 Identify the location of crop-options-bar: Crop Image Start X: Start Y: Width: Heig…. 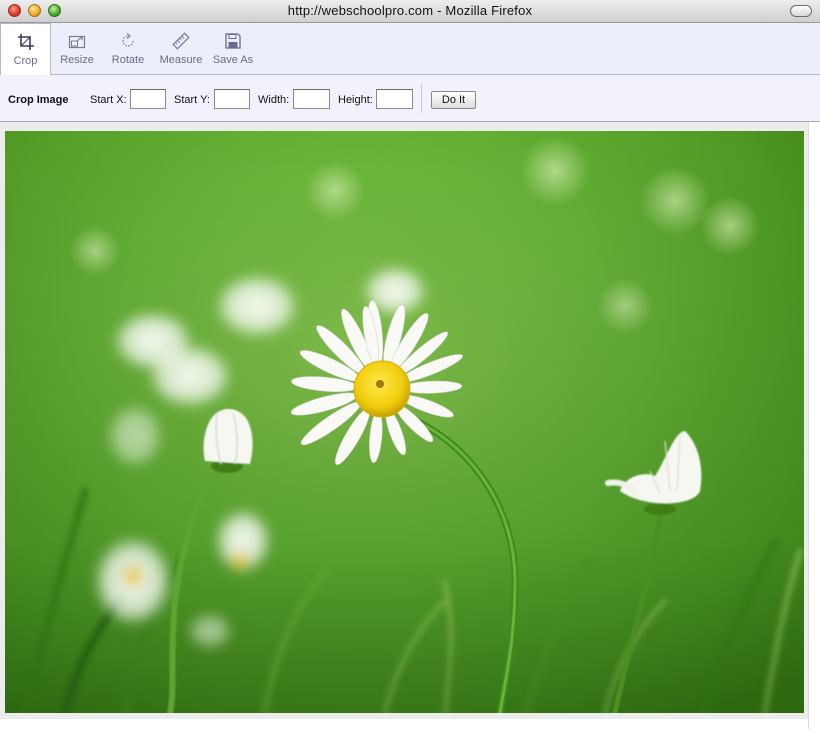
(410, 98).